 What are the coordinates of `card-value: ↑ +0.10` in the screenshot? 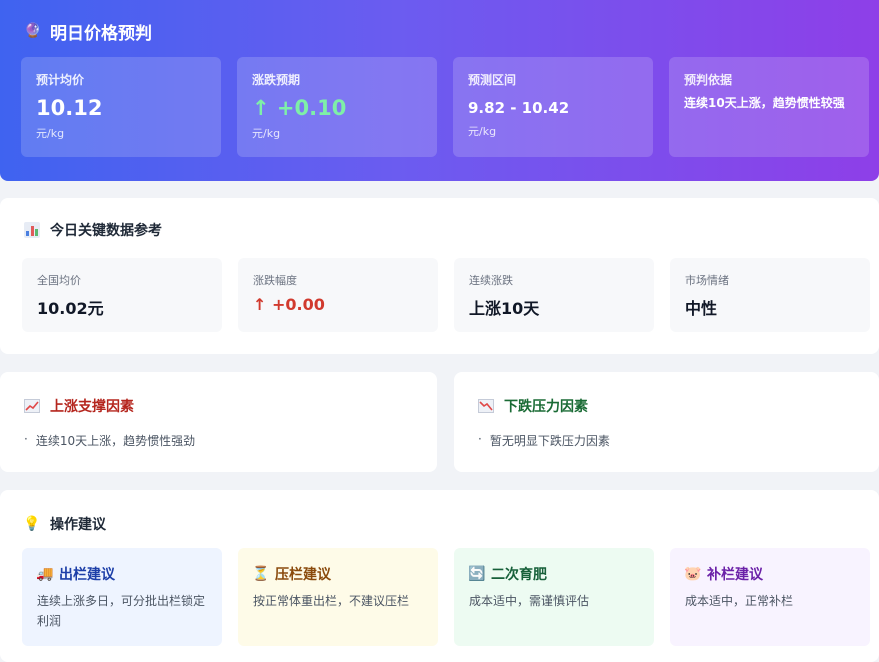 It's located at (299, 108).